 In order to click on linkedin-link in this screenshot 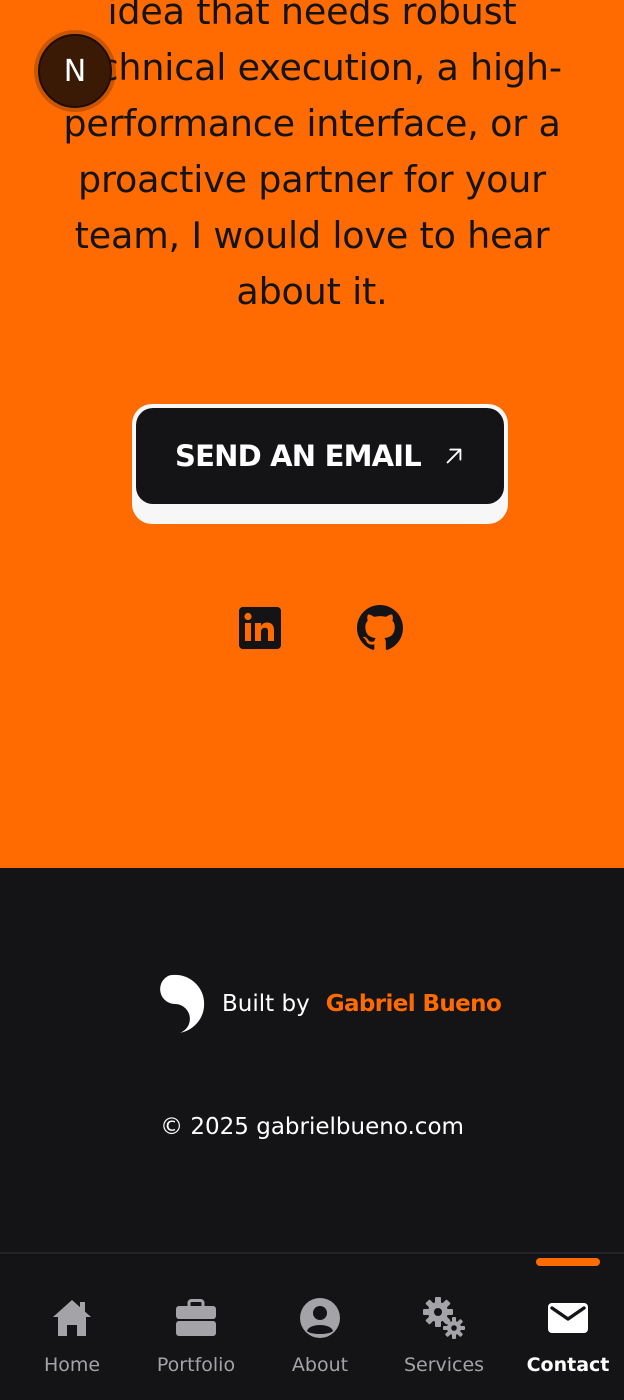, I will do `click(260, 628)`.